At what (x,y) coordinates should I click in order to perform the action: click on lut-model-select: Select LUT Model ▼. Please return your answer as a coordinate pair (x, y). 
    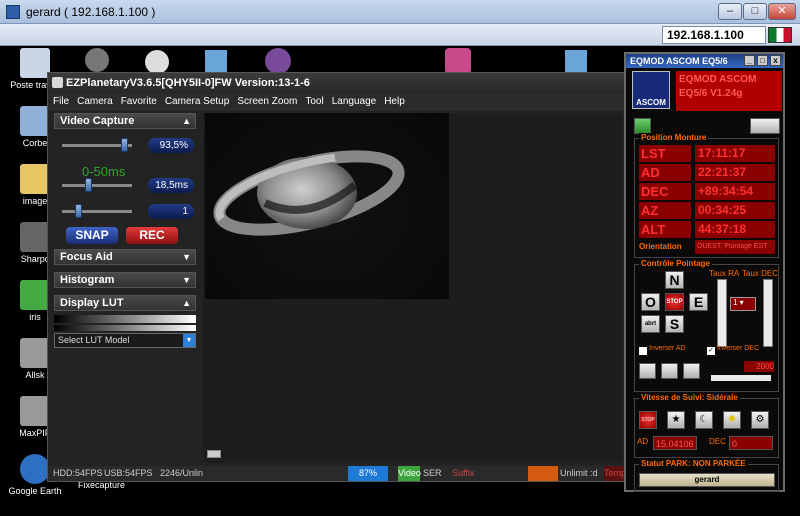
    Looking at the image, I should click on (125, 340).